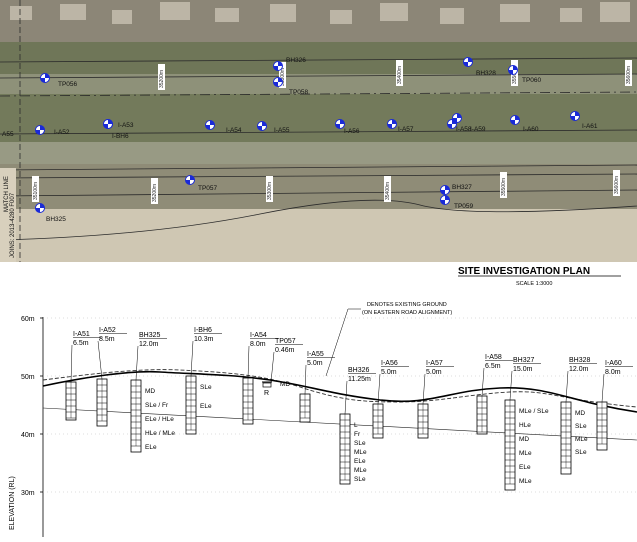 This screenshot has height=542, width=637. Describe the element at coordinates (359, 379) in the screenshot. I see `borehole-depth: 11.25m` at that location.